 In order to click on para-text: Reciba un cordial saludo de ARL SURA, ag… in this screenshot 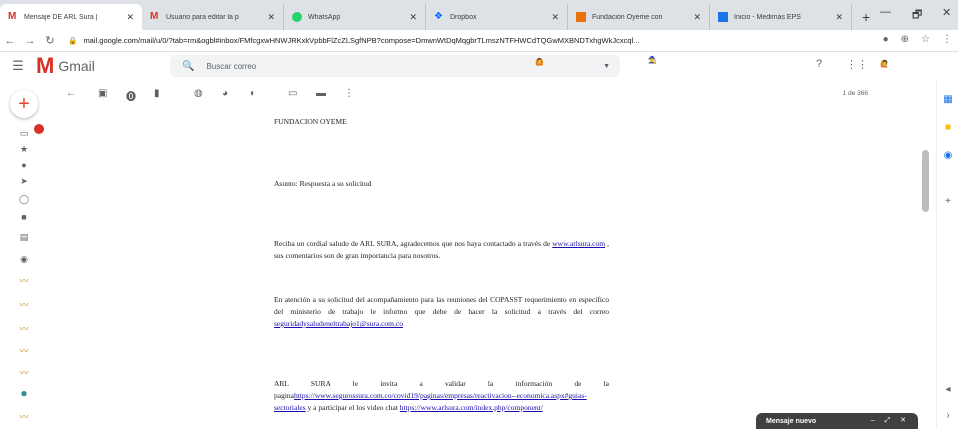, I will do `click(413, 243)`.